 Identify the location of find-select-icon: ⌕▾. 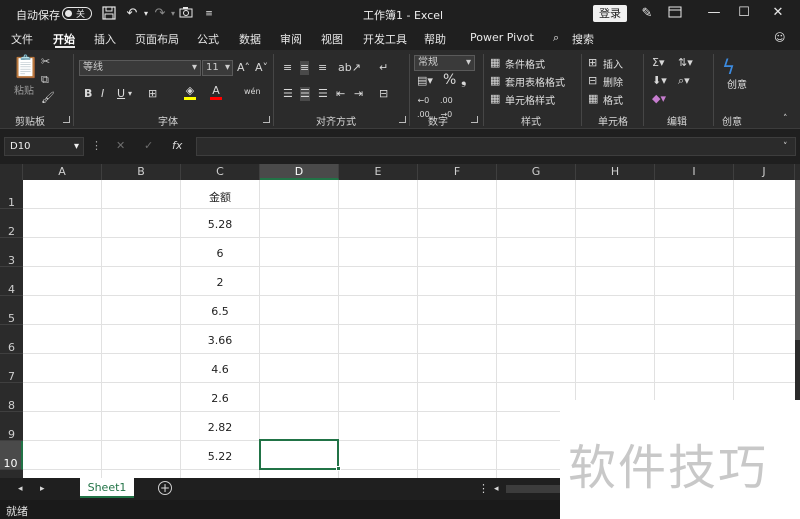
(684, 81).